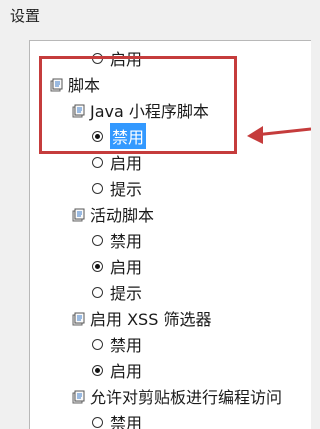  I want to click on radio-option-java-prompt: 提示, so click(117, 188).